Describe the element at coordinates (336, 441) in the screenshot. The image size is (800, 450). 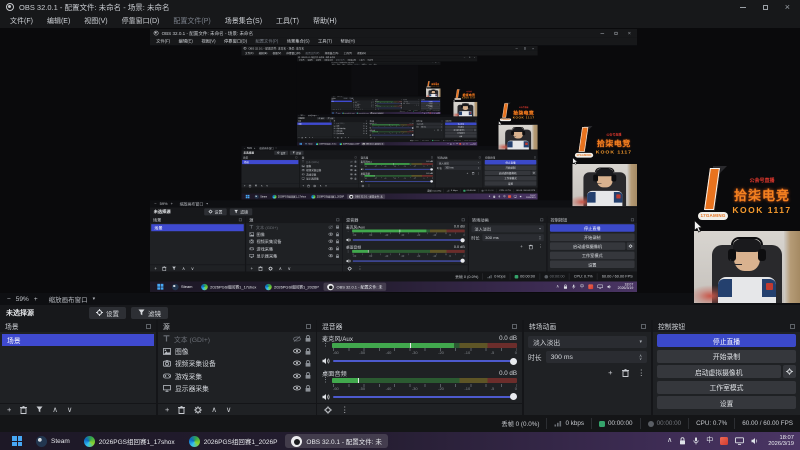
I see `taskbar-item-obs: OBS 32.0.1 - 配置文件: 未` at that location.